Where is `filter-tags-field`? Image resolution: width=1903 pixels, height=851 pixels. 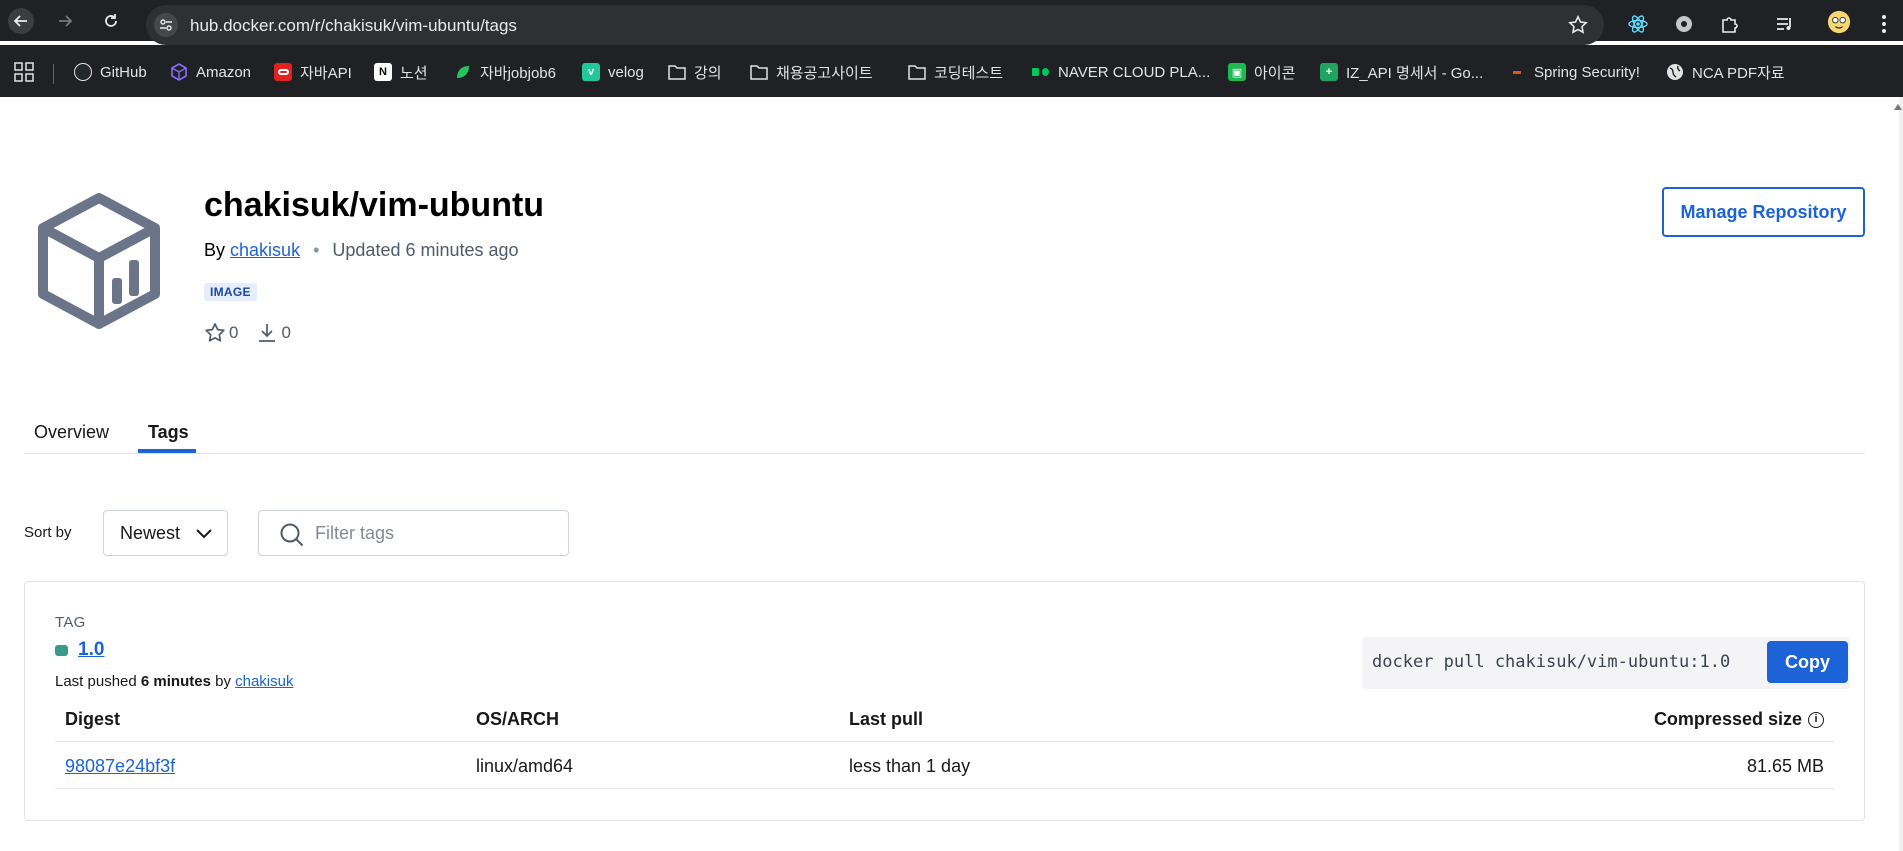
filter-tags-field is located at coordinates (413, 533).